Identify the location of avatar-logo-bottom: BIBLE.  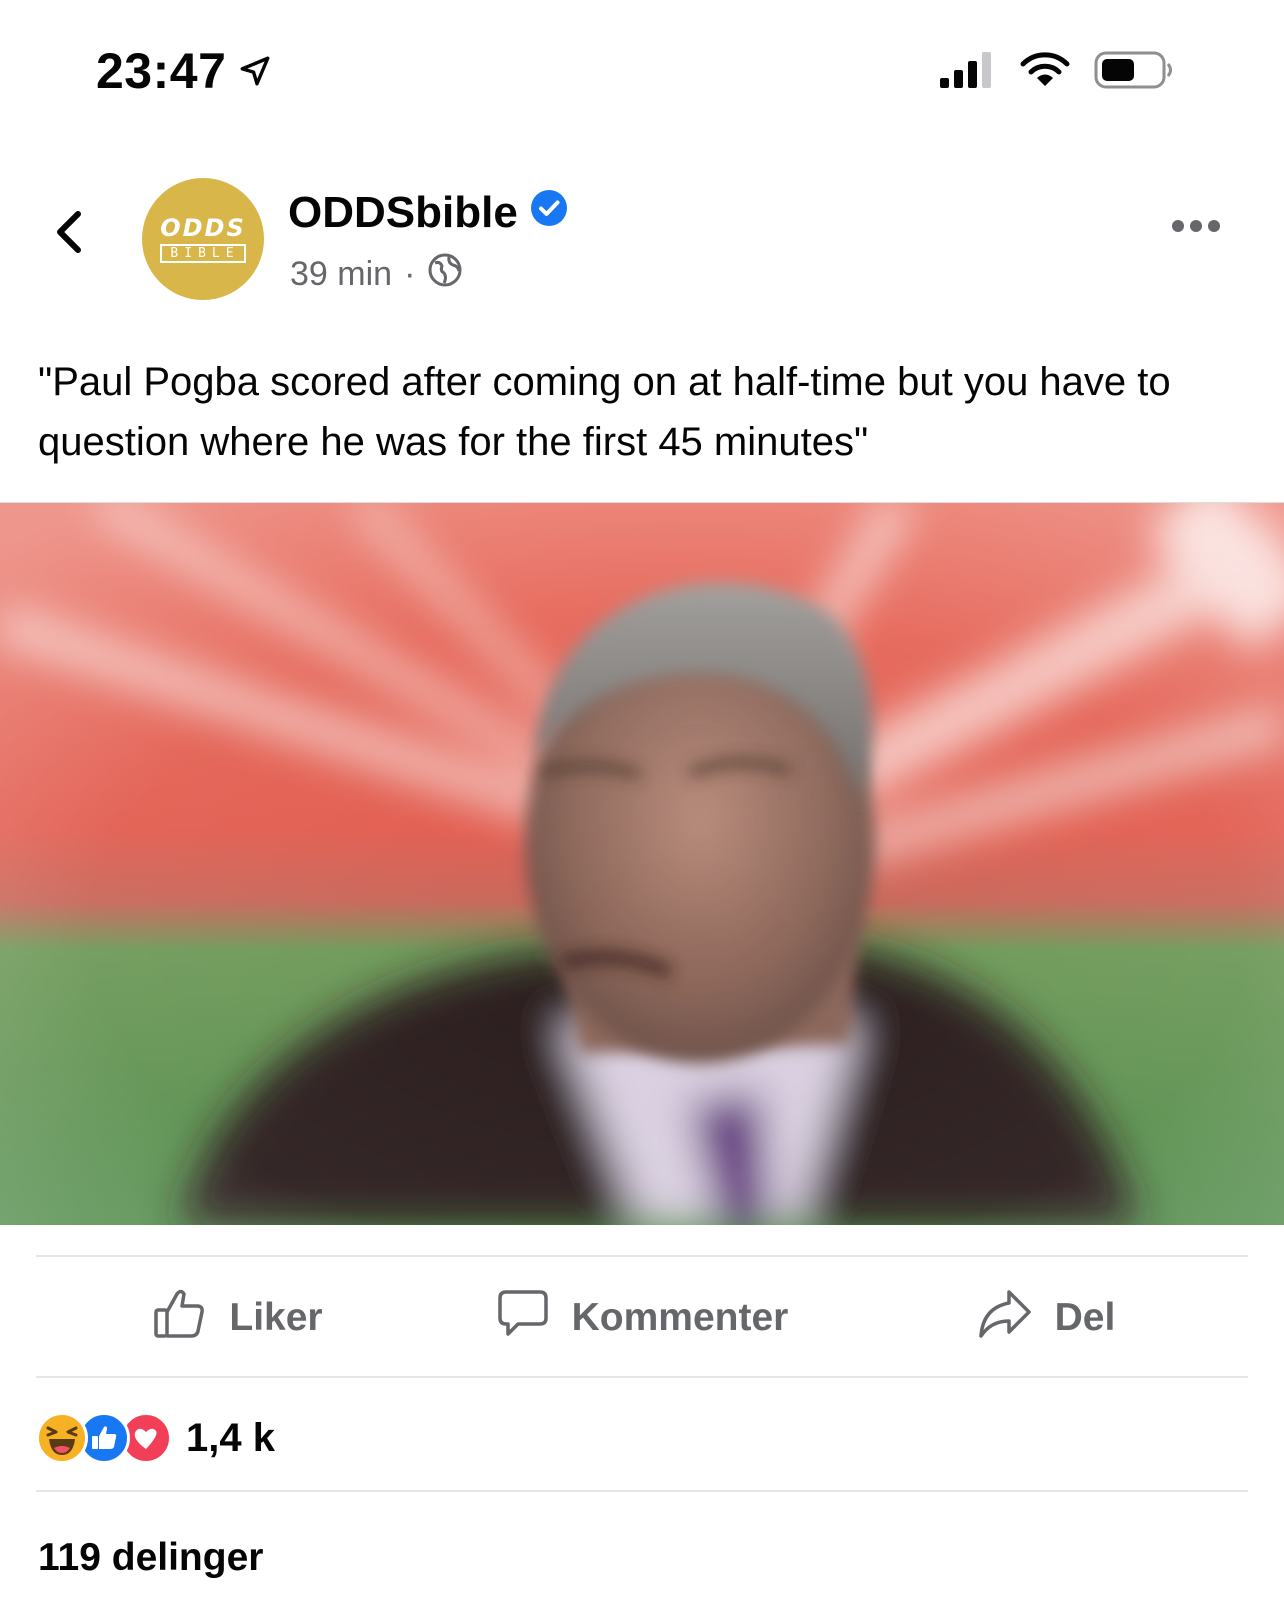
(203, 253).